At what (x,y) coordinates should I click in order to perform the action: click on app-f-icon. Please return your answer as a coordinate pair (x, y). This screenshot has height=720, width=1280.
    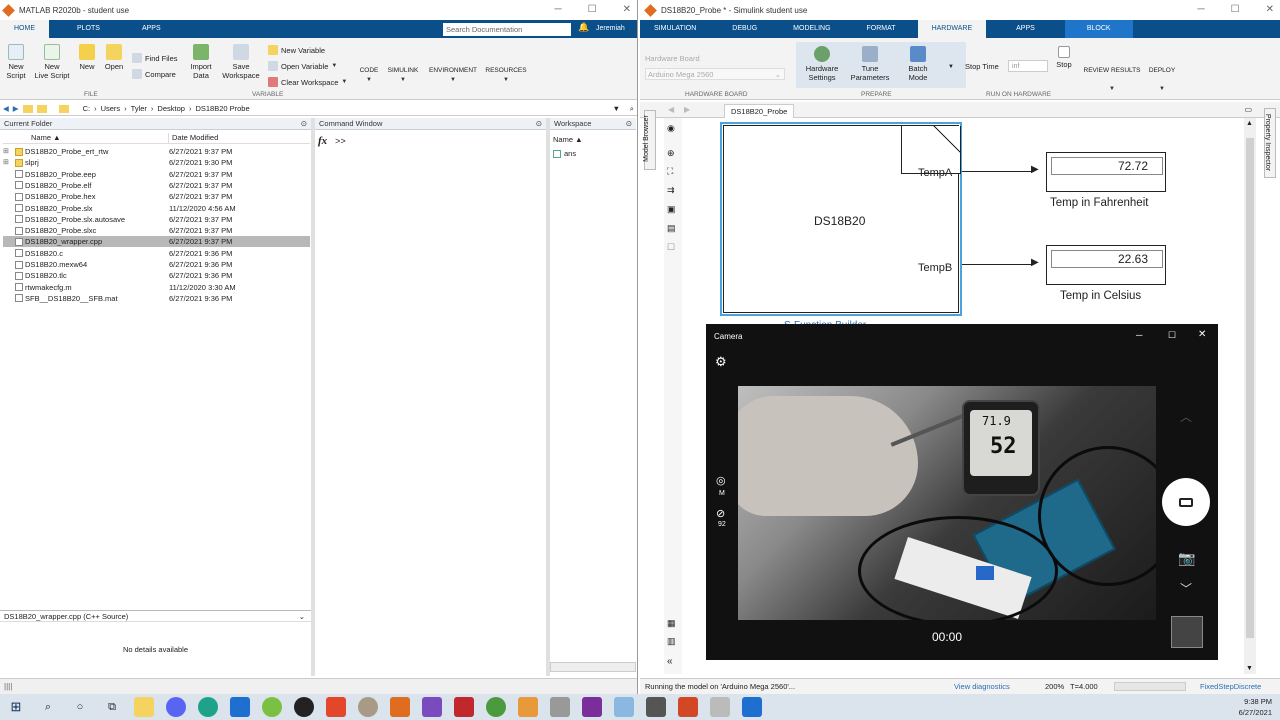
    Looking at the image, I should click on (464, 707).